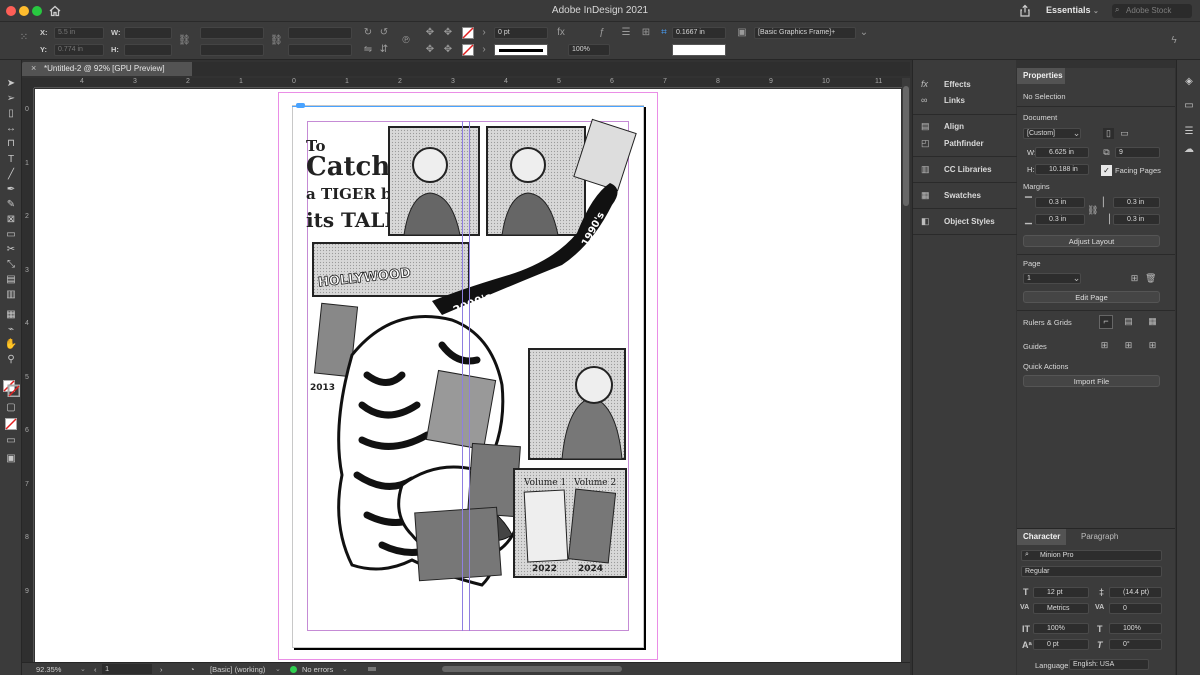  Describe the element at coordinates (11, 220) in the screenshot. I see `rectangle-frame-tool-icon: ⊠` at that location.